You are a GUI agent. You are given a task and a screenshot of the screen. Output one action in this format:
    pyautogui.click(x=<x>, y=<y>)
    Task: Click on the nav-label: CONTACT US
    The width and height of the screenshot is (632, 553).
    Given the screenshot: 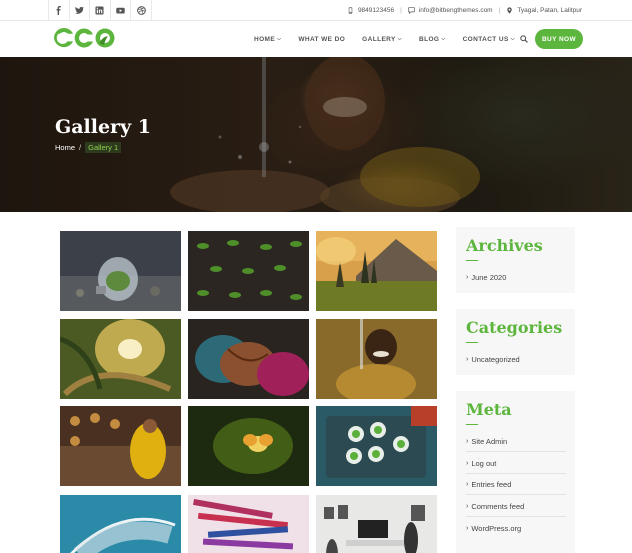 What is the action you would take?
    pyautogui.click(x=485, y=39)
    